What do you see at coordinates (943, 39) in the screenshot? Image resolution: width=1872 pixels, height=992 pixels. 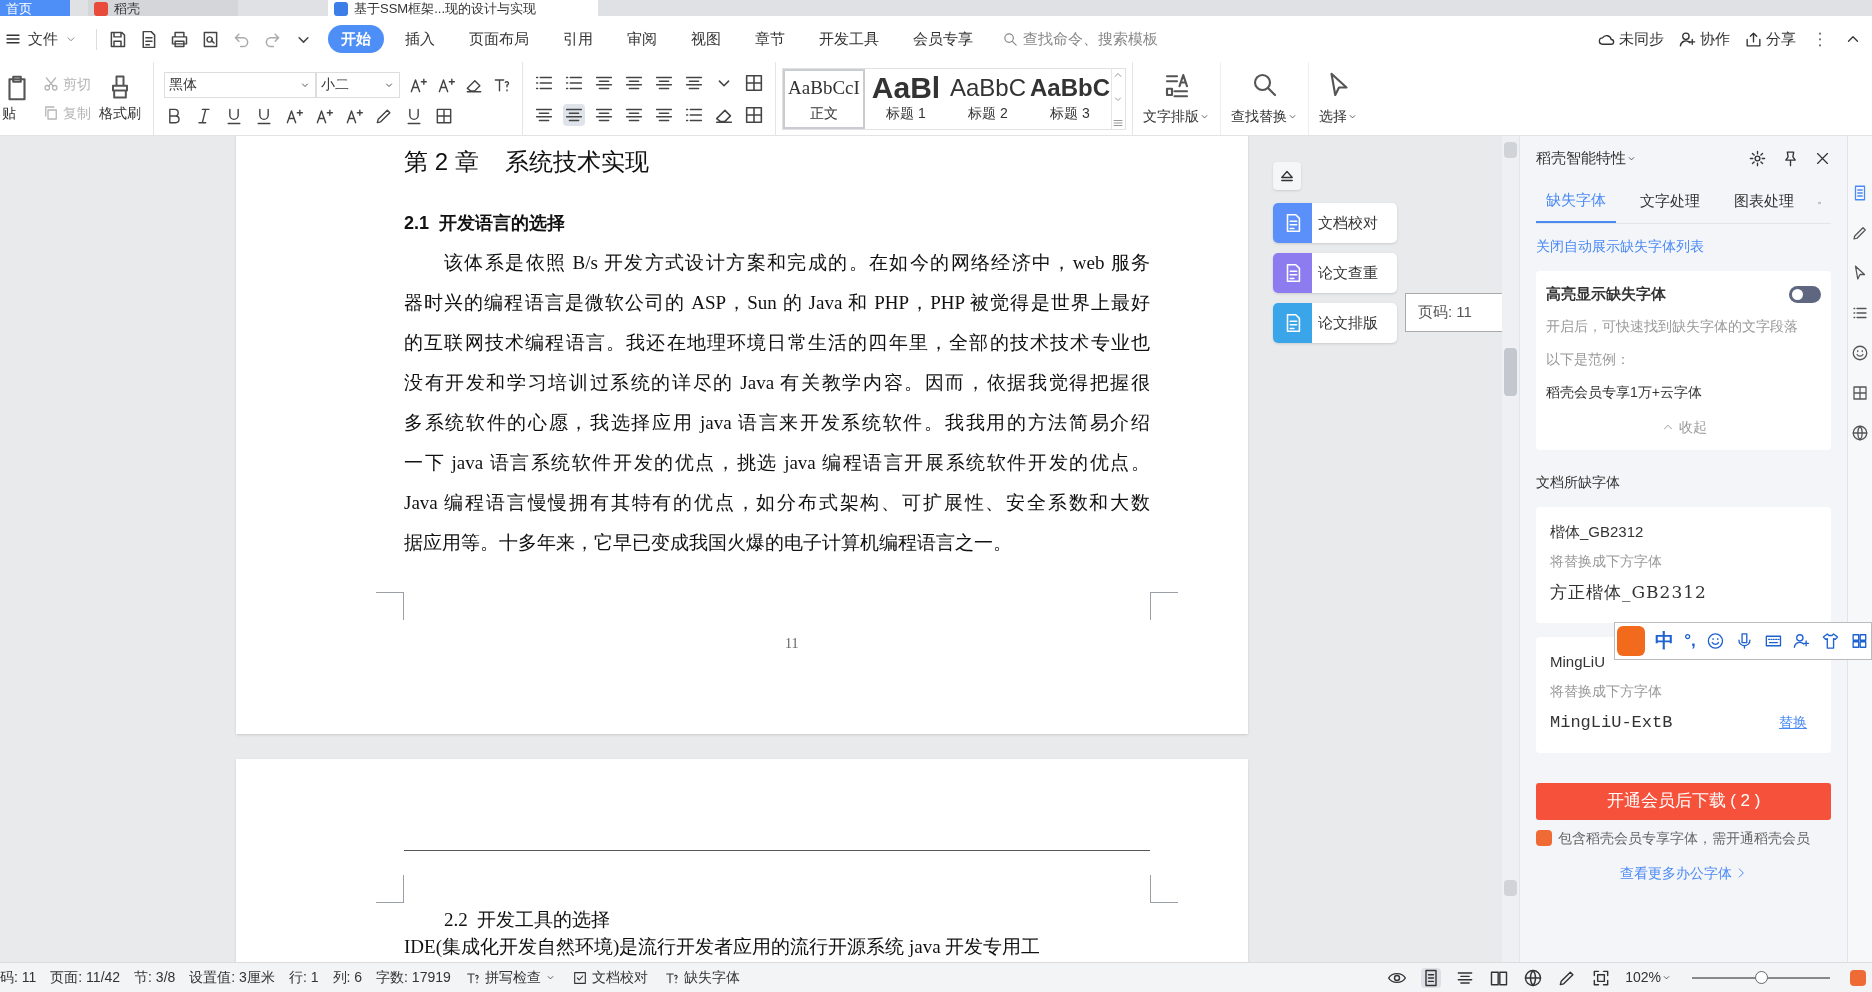 I see `ribbon-tab: 会员专享` at bounding box center [943, 39].